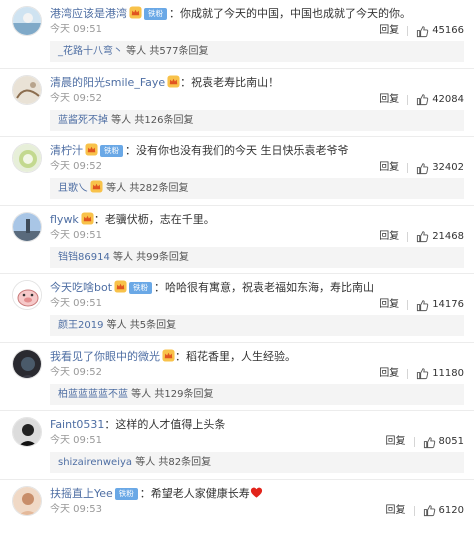 The image size is (474, 551). Describe the element at coordinates (171, 394) in the screenshot. I see `reply-count-text: 等人 共129条回复` at that location.